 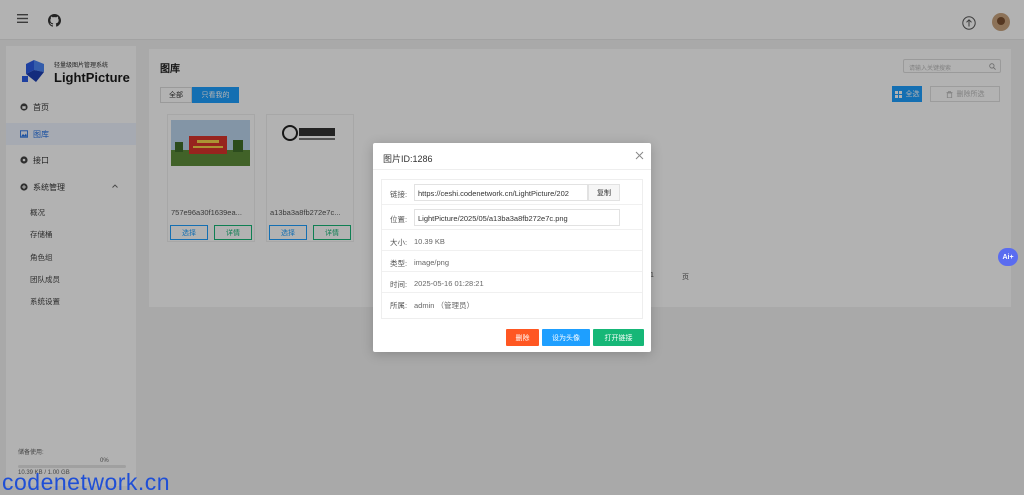 What do you see at coordinates (399, 194) in the screenshot?
I see `link-label: 链接:` at bounding box center [399, 194].